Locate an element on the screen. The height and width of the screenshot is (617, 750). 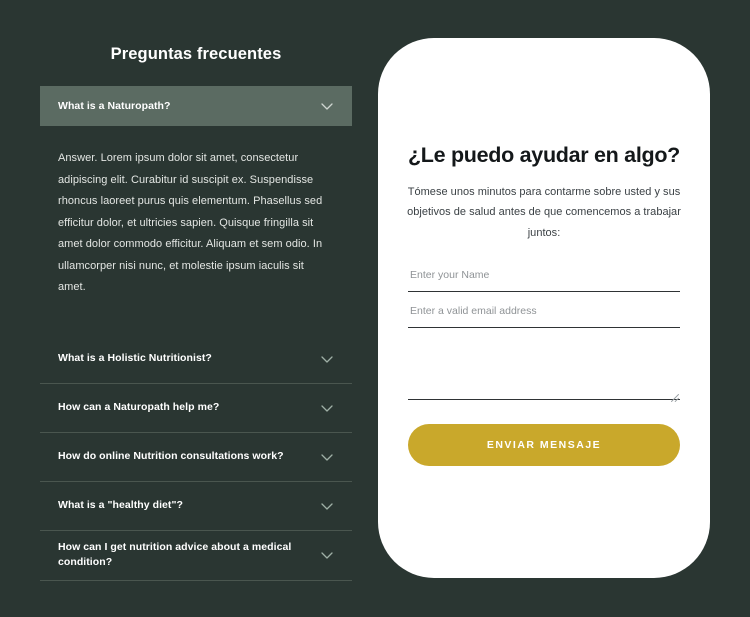
email-input is located at coordinates (544, 313).